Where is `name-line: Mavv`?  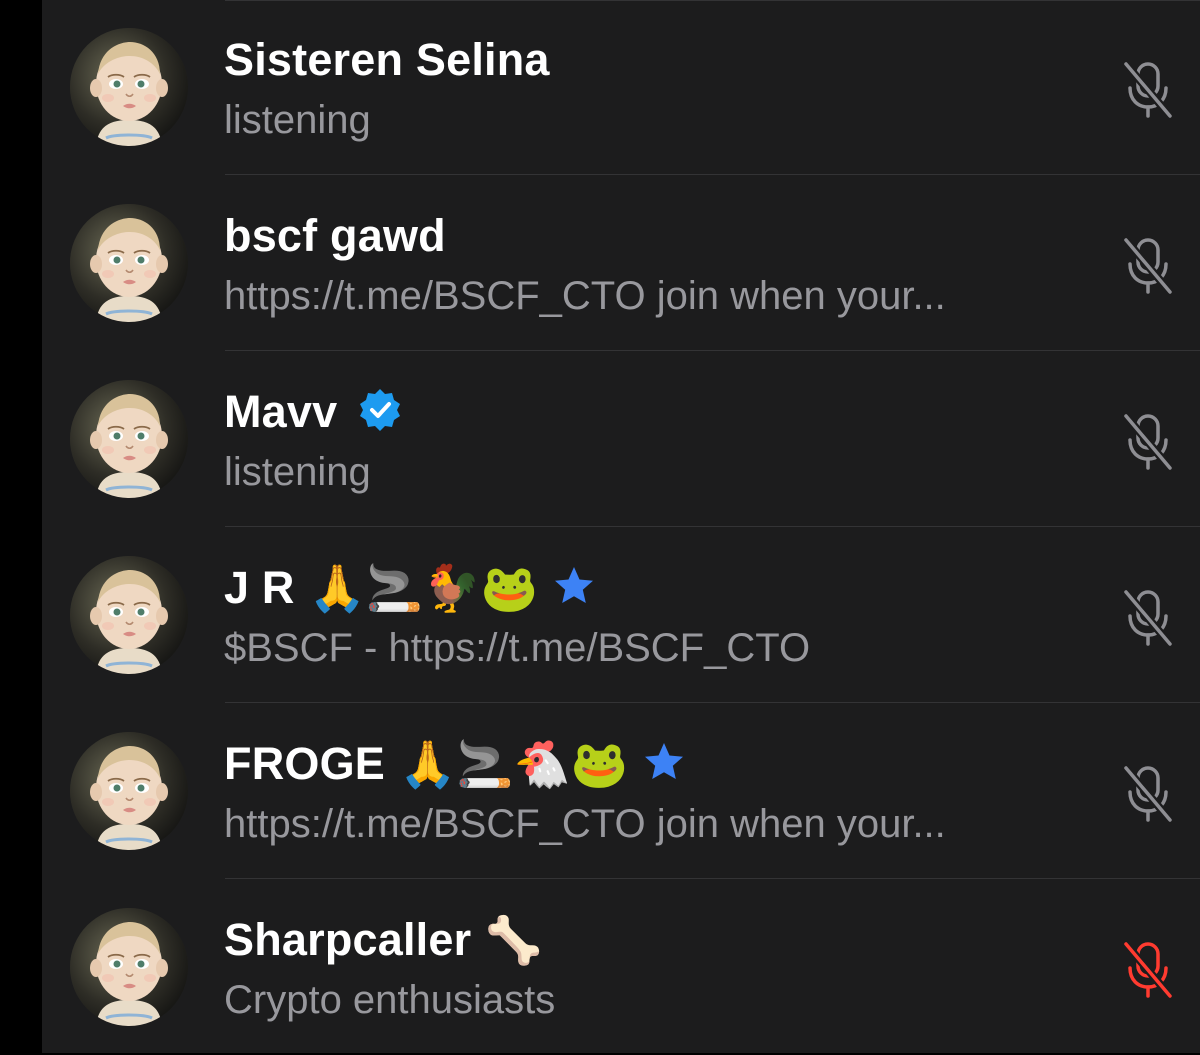
name-line: Mavv is located at coordinates (313, 412).